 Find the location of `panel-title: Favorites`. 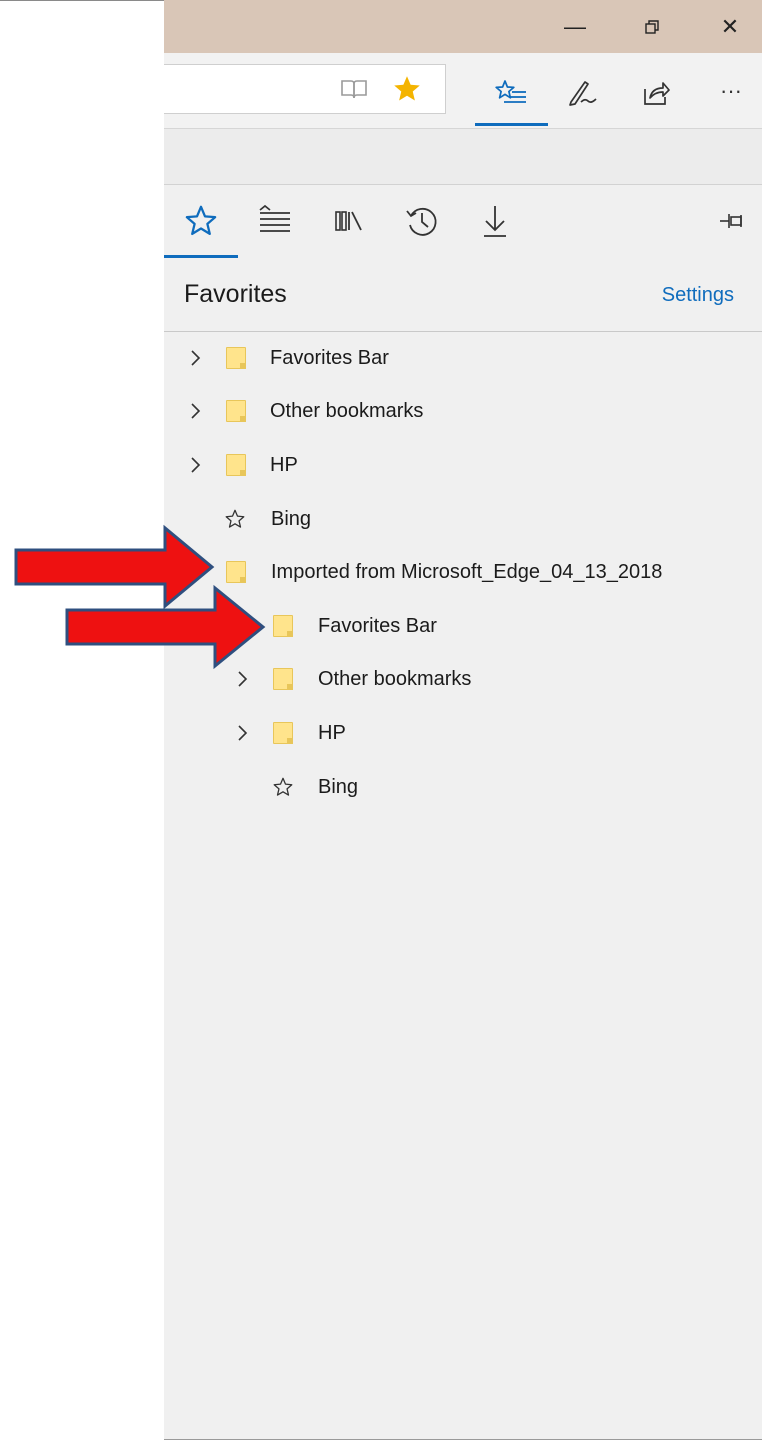

panel-title: Favorites is located at coordinates (235, 294).